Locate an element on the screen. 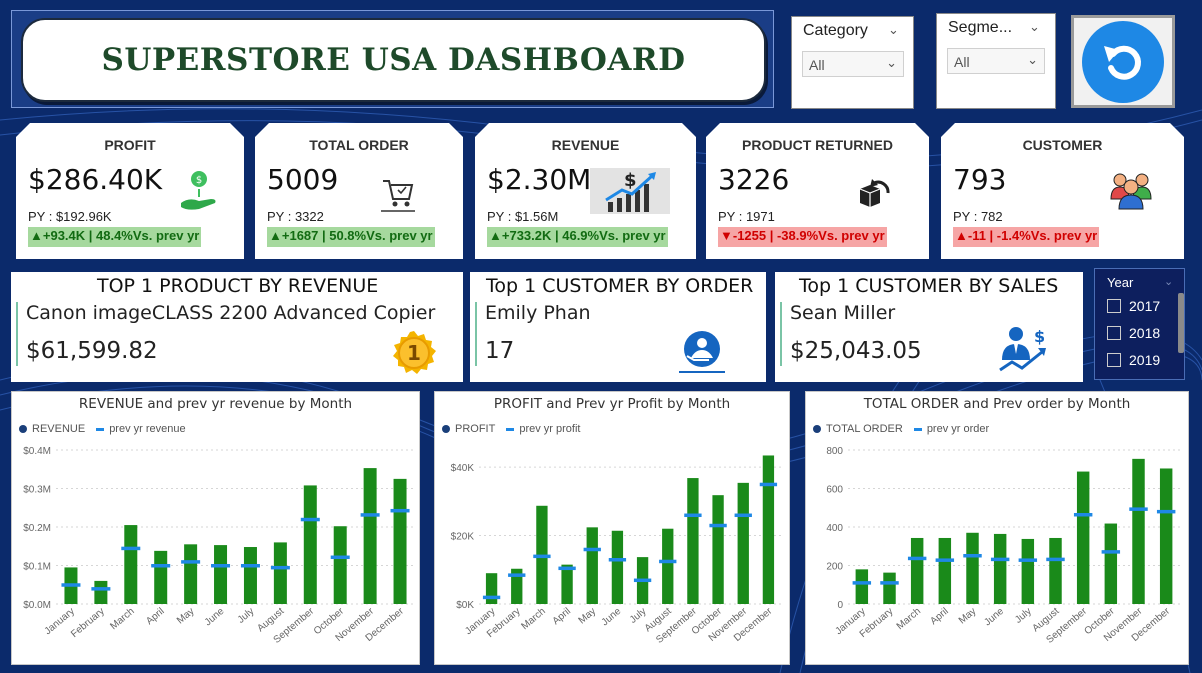  top-customer-order-card: Top 1 CUSTOMER BY ORDER Emily Phan 17 is located at coordinates (618, 327).